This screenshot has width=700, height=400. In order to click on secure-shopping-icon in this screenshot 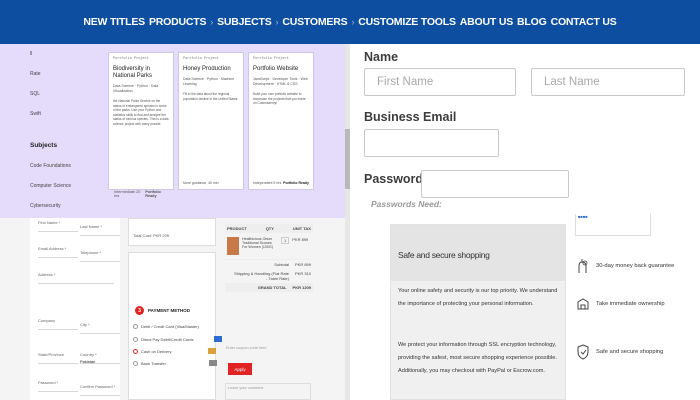, I will do `click(583, 352)`.